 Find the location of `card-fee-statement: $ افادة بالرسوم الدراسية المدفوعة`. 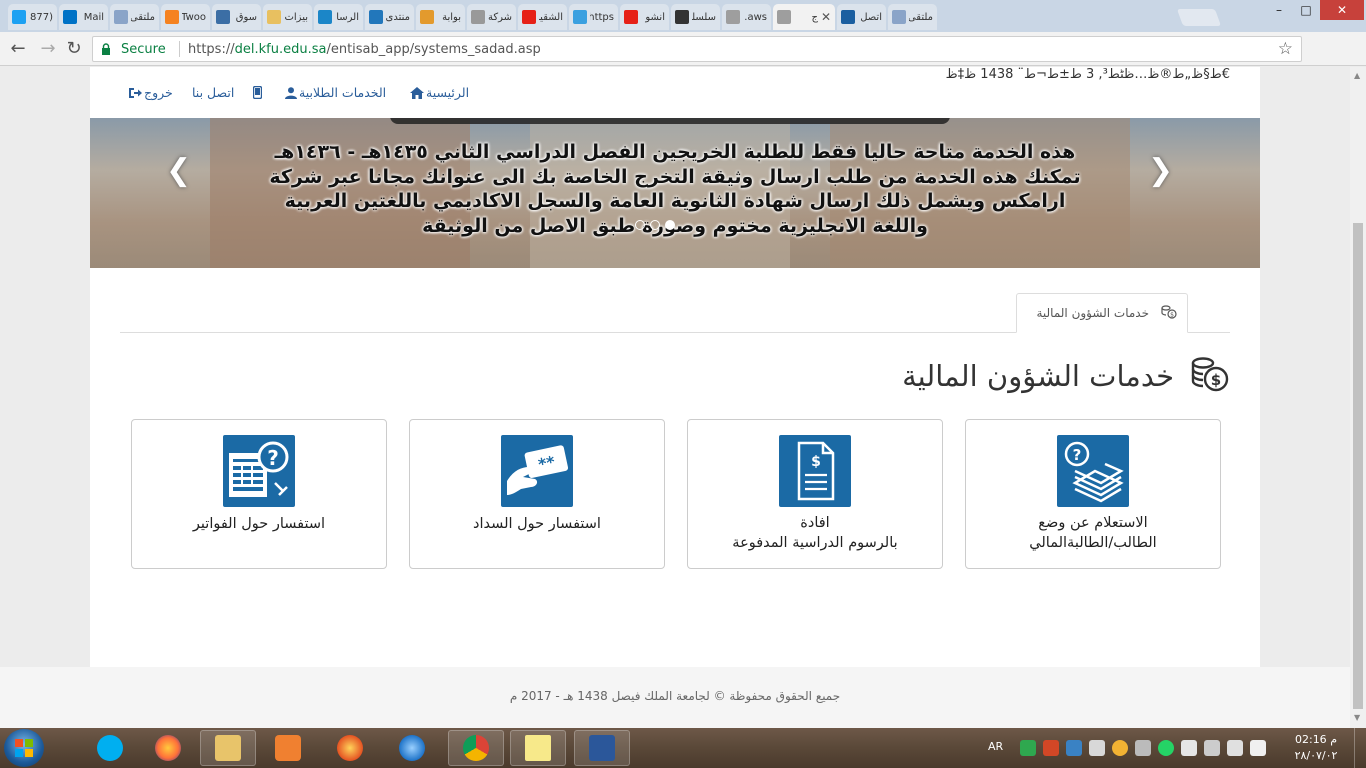

card-fee-statement: $ افادة بالرسوم الدراسية المدفوعة is located at coordinates (815, 494).